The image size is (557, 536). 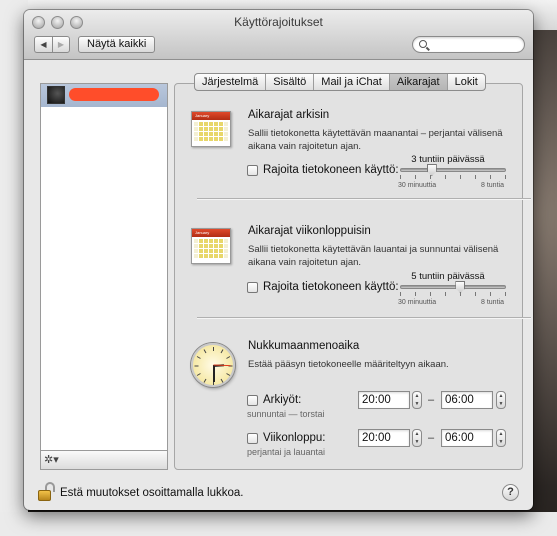 I want to click on weekday-title: Aikarajat arkisin, so click(x=289, y=115).